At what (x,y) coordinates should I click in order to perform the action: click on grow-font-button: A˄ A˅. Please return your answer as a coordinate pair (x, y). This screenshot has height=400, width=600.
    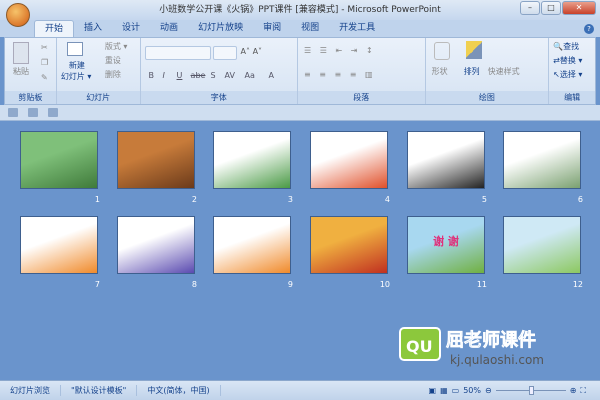
    Looking at the image, I should click on (252, 51).